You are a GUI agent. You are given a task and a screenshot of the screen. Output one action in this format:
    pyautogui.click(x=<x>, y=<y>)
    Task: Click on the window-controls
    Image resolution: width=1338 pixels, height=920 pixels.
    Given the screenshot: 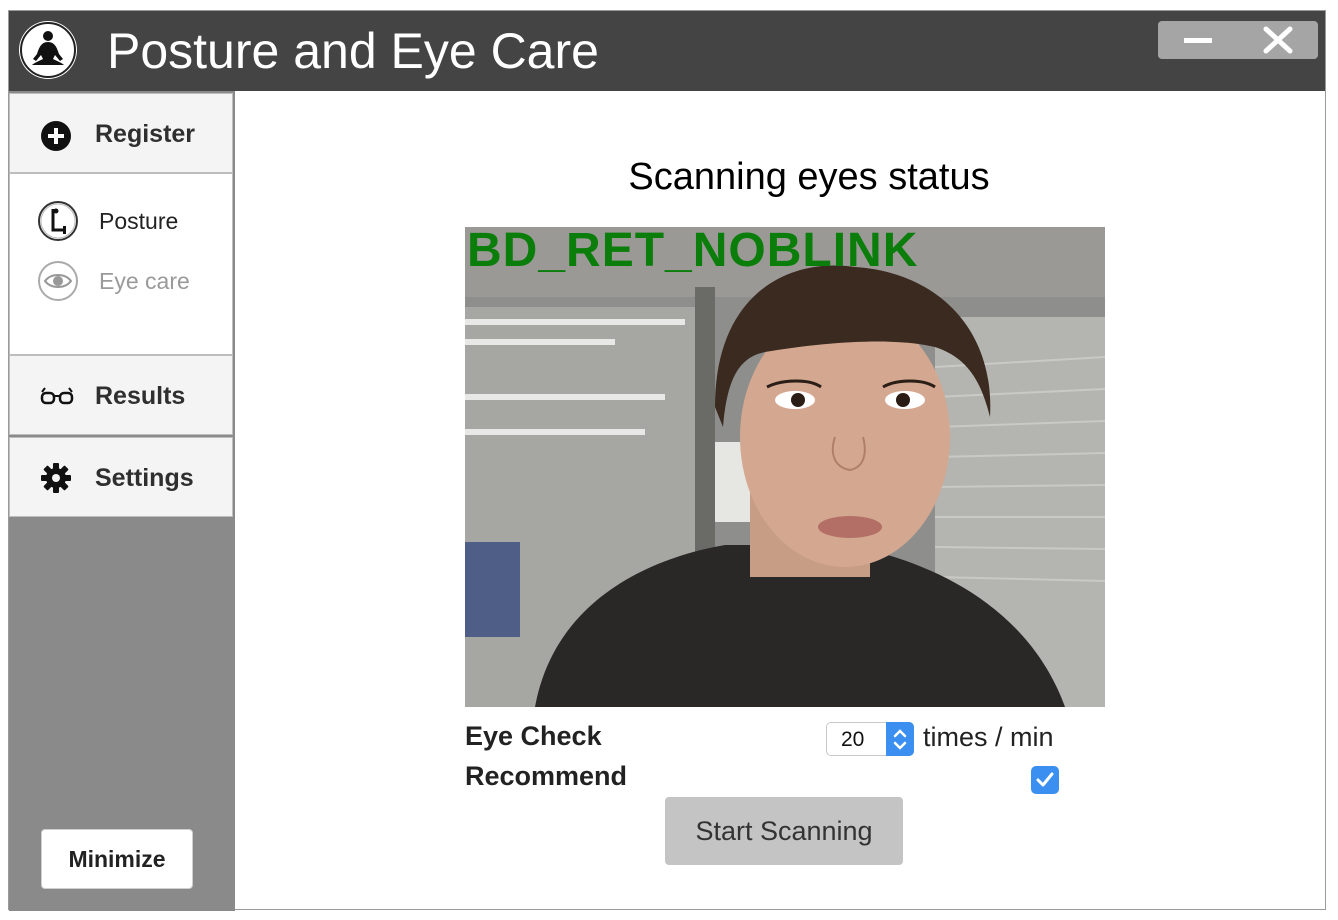 What is the action you would take?
    pyautogui.click(x=1238, y=40)
    